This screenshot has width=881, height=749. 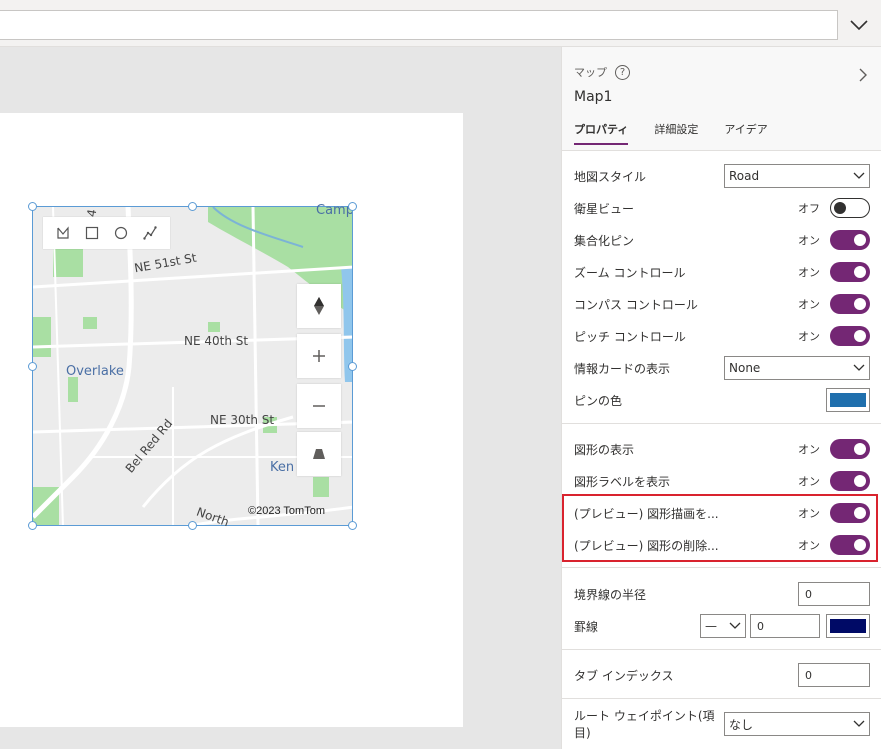 I want to click on border-width-input: 0, so click(x=785, y=626).